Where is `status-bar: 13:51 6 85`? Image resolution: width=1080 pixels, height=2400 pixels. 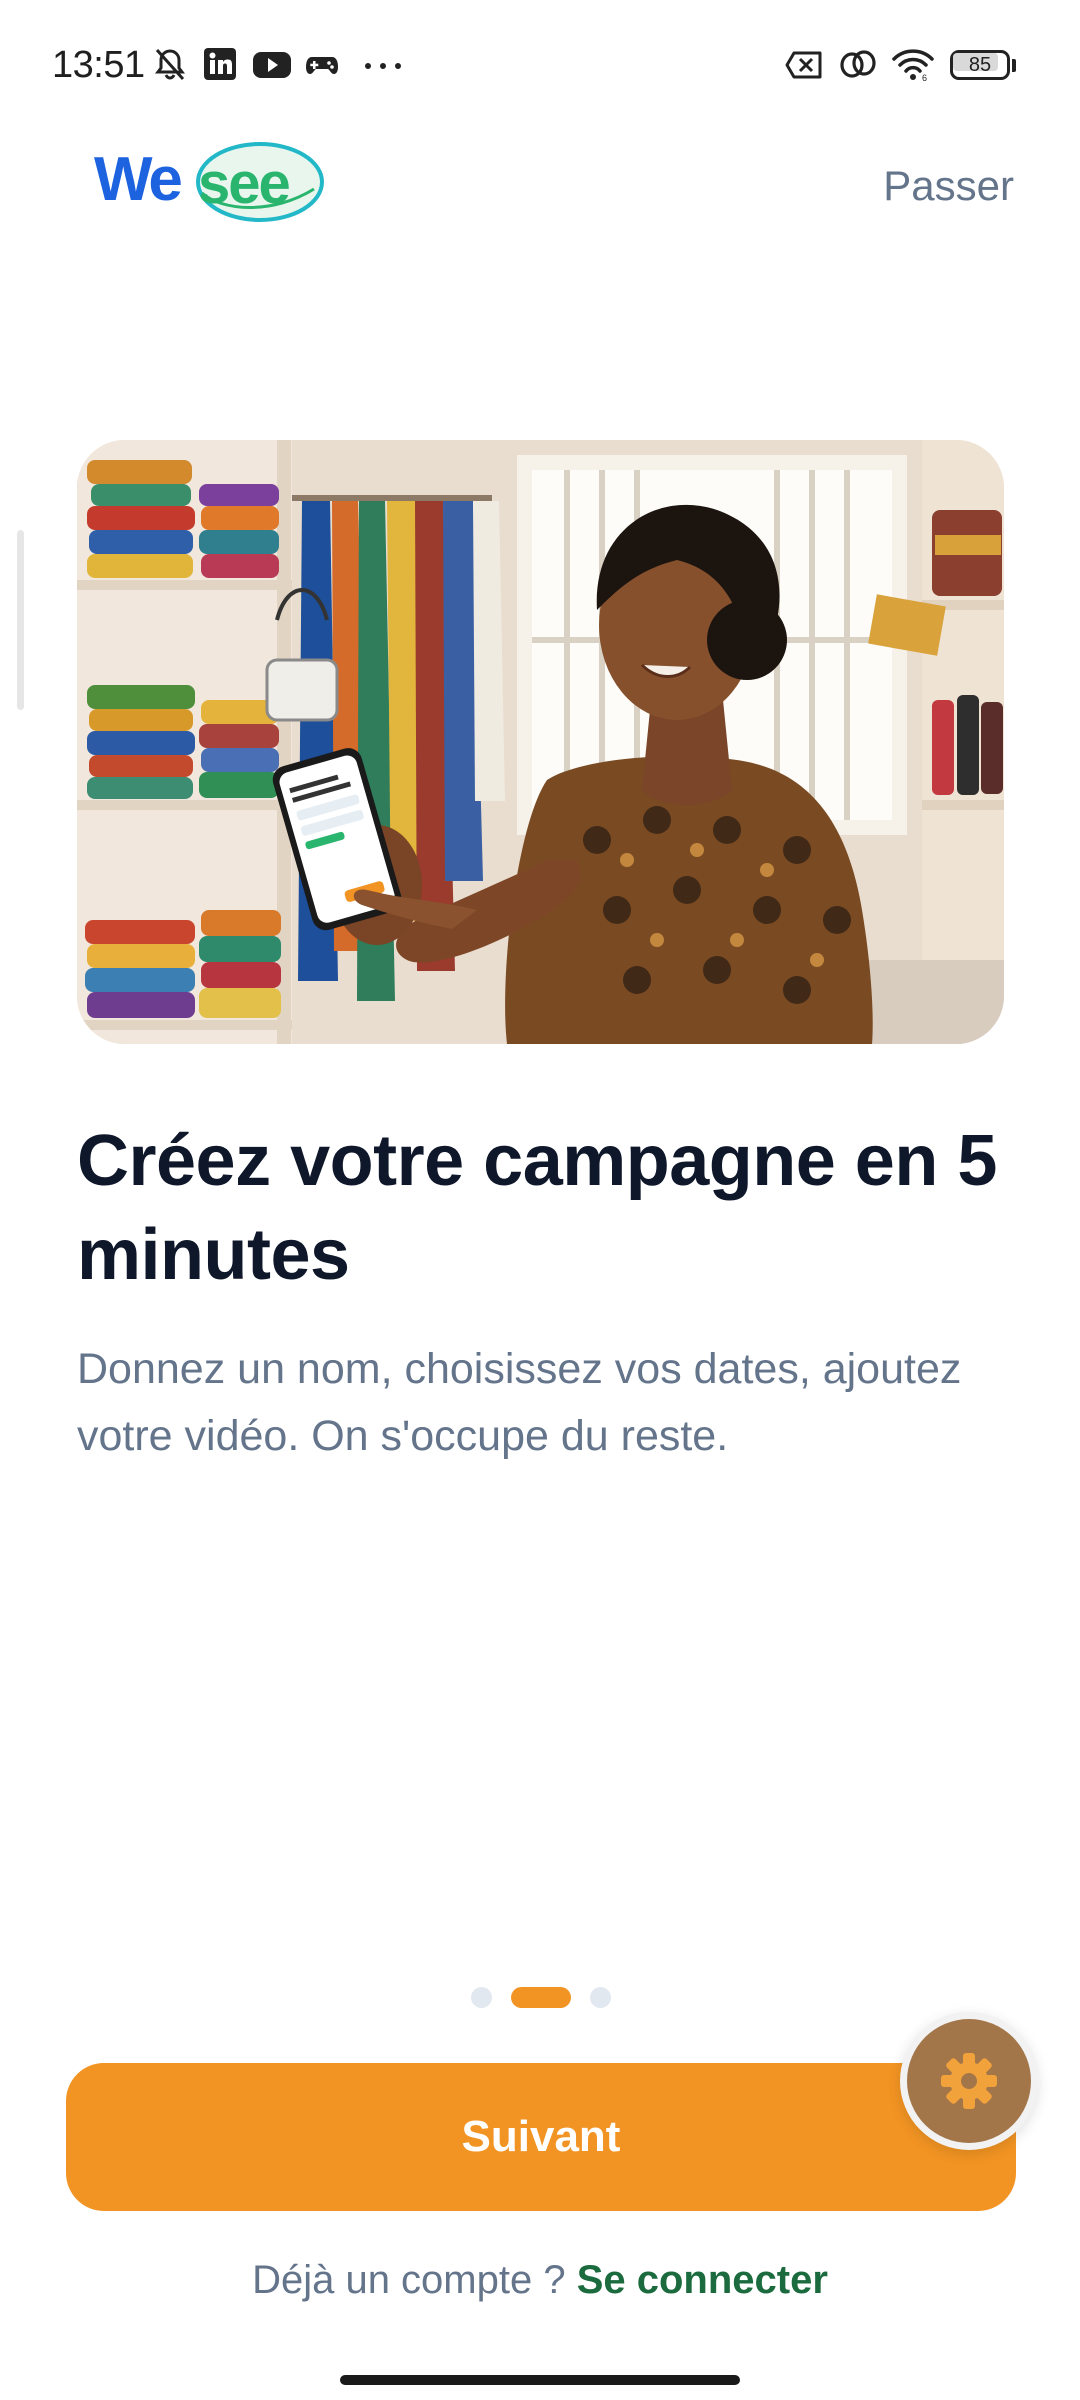
status-bar: 13:51 6 85 is located at coordinates (540, 65).